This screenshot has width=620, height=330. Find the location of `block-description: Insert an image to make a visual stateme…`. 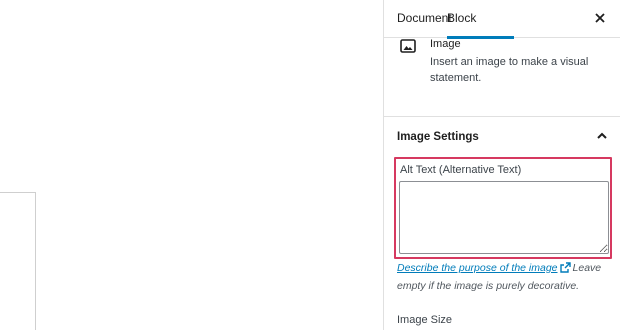

block-description: Insert an image to make a visual stateme… is located at coordinates (509, 70).